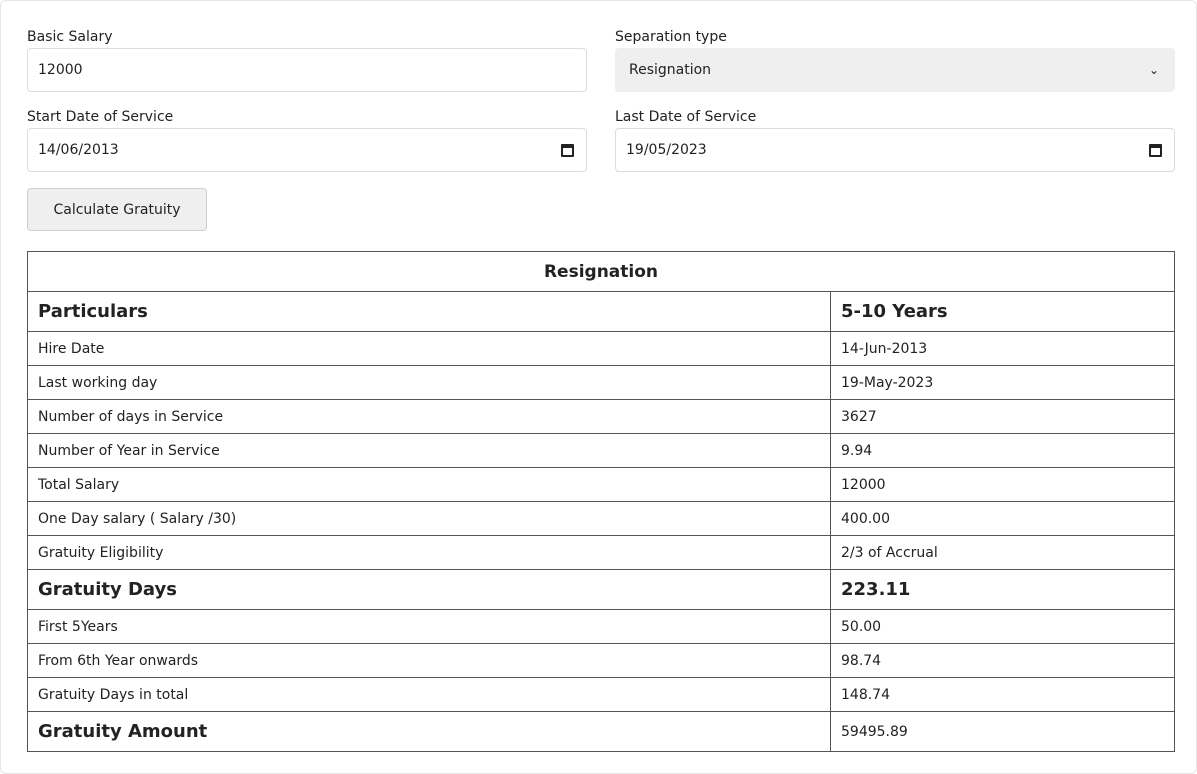  I want to click on table-row: Number of days in Service 3627, so click(601, 416).